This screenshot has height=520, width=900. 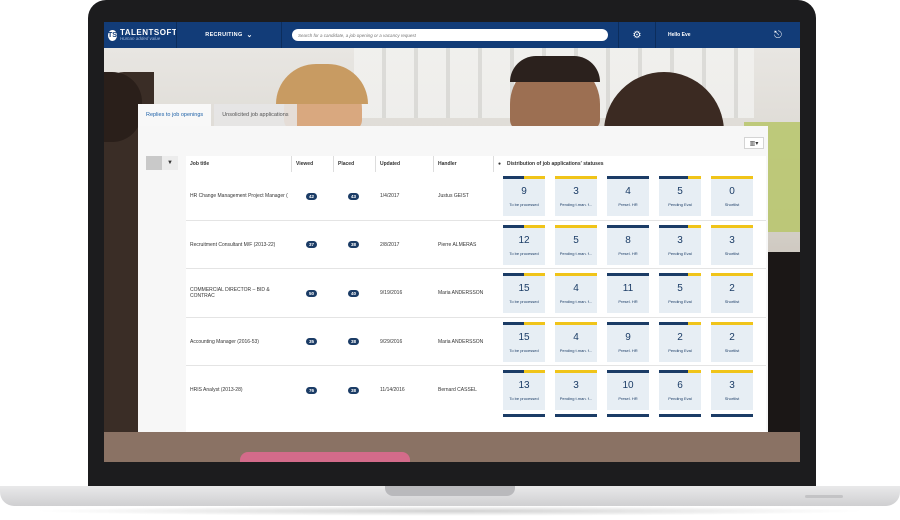 I want to click on status-tile: 9 Presel. HR, so click(x=628, y=341).